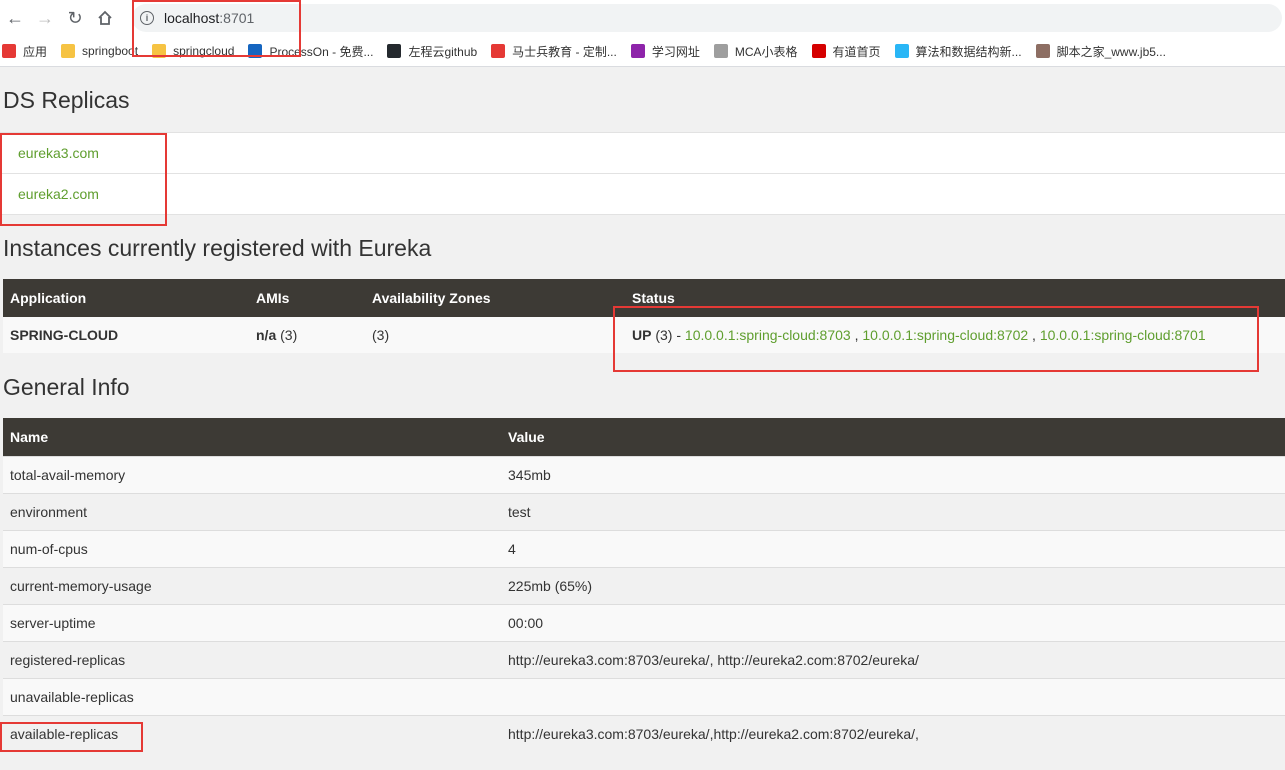  Describe the element at coordinates (394, 51) in the screenshot. I see `github-icon` at that location.